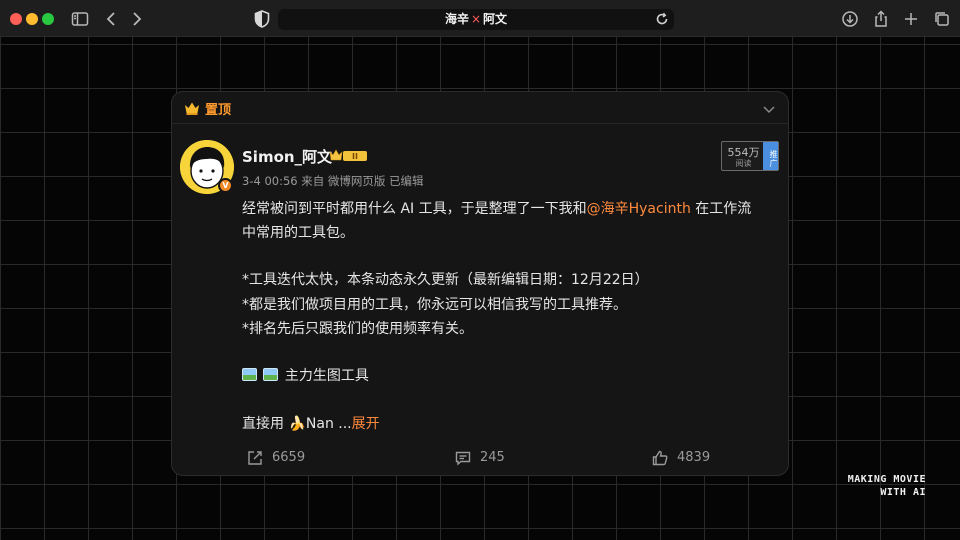 The height and width of the screenshot is (540, 960). What do you see at coordinates (480, 108) in the screenshot?
I see `pinned-header: 置顶` at bounding box center [480, 108].